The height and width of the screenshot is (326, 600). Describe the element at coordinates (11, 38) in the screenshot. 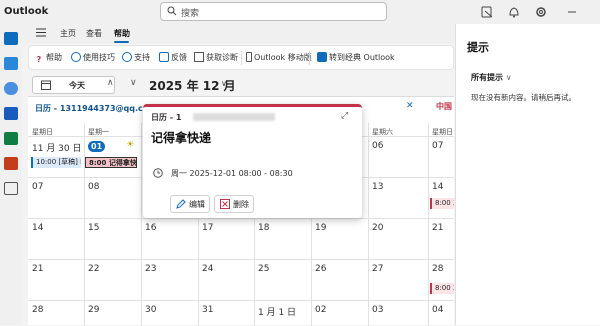

I see `mail-icon` at that location.